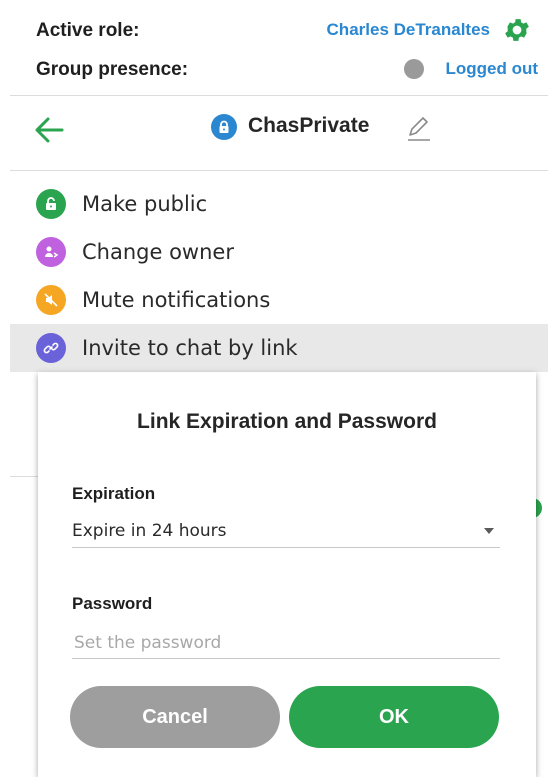  What do you see at coordinates (176, 300) in the screenshot?
I see `menu-item-label: Mute notifications` at bounding box center [176, 300].